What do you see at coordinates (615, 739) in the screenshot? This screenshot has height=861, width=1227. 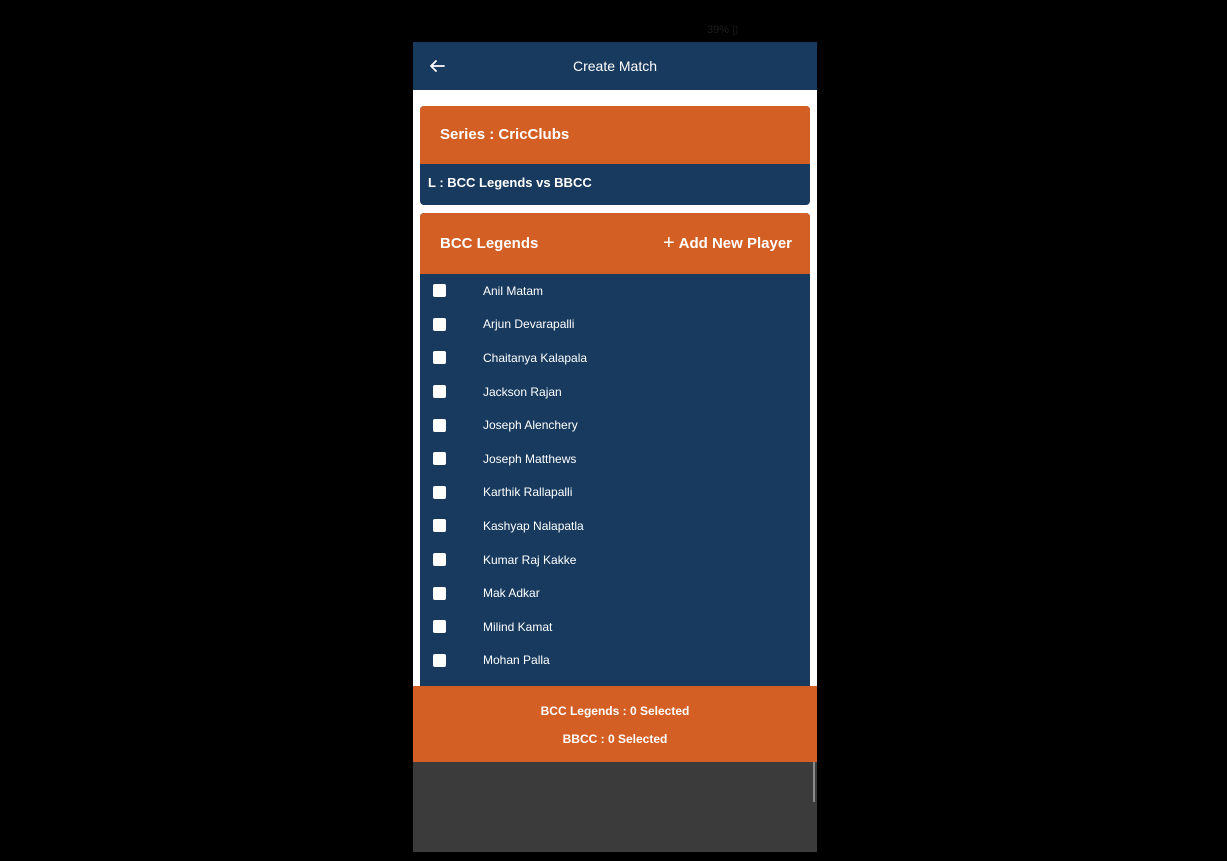 I see `team2-selected-count: BBCC : 0 Selected` at bounding box center [615, 739].